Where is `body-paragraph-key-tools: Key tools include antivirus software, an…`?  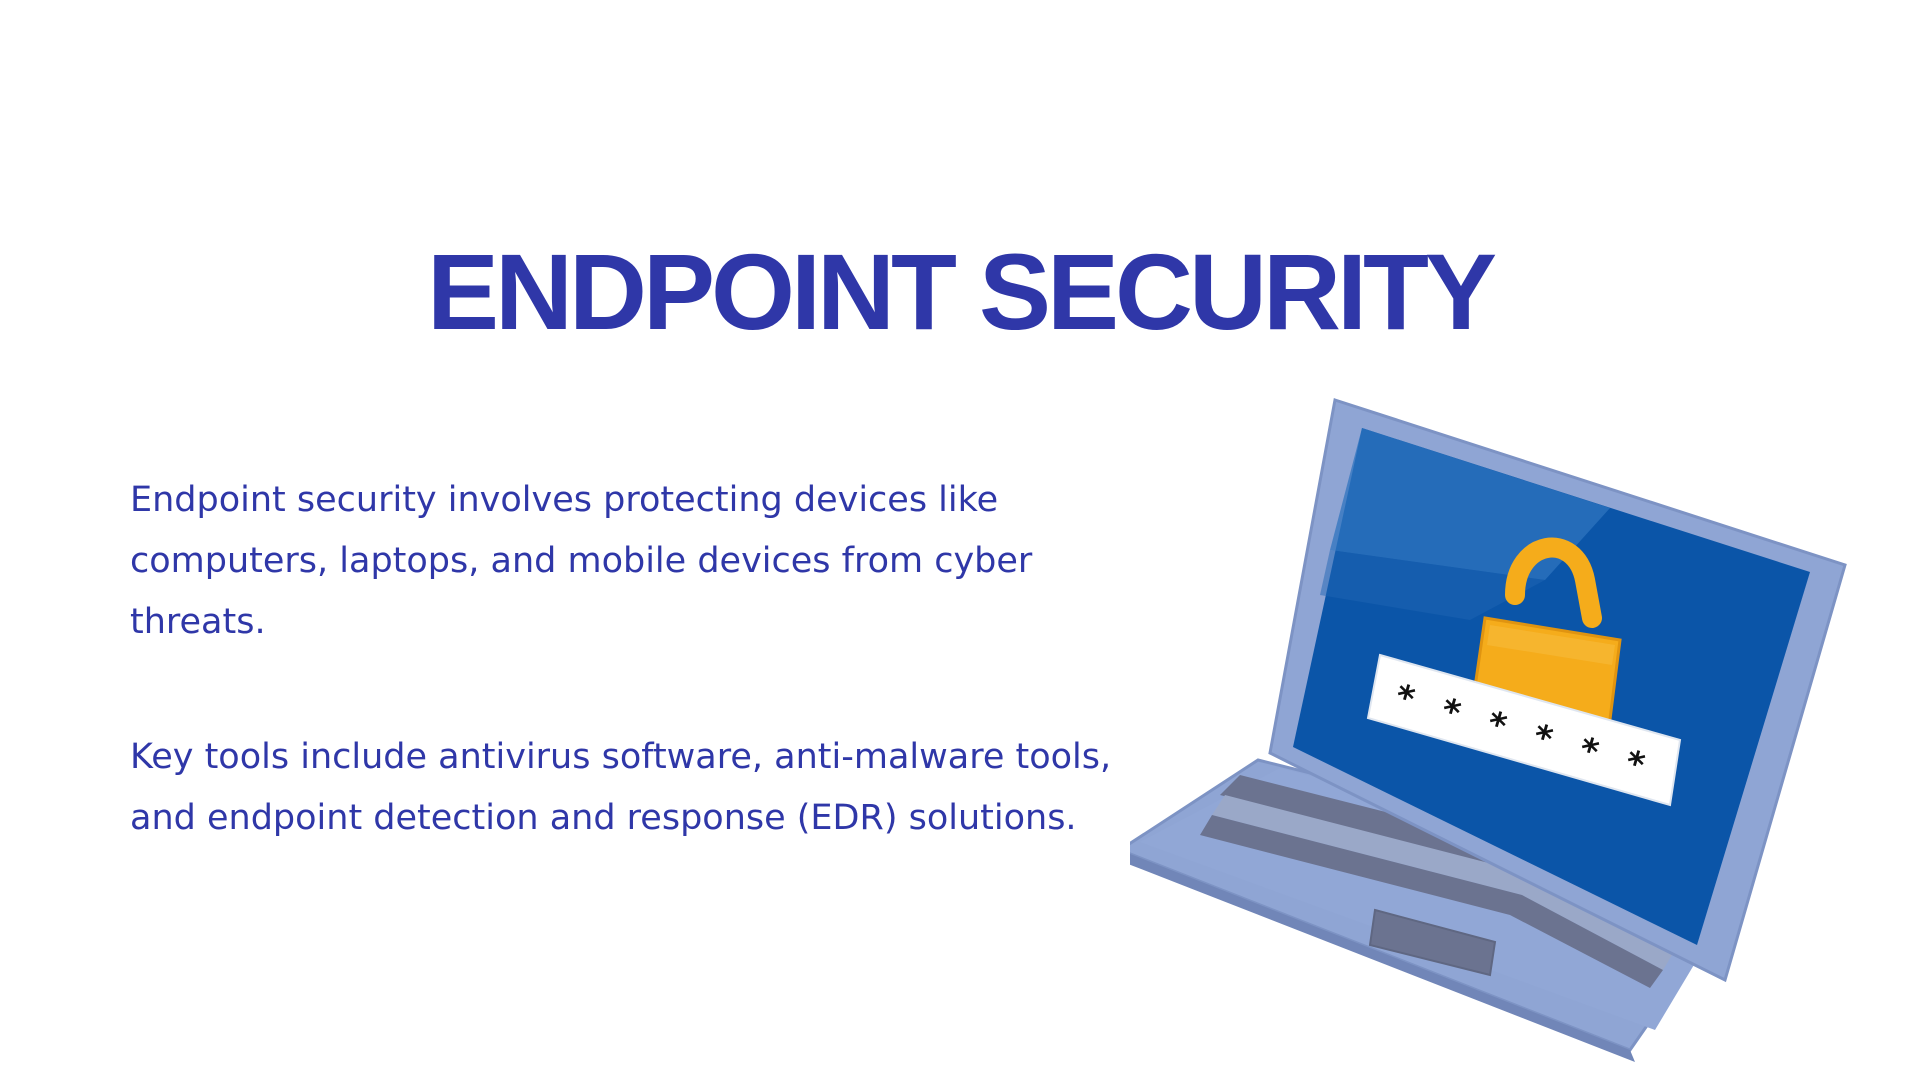
body-paragraph-key-tools: Key tools include antivirus software, an… is located at coordinates (621, 787).